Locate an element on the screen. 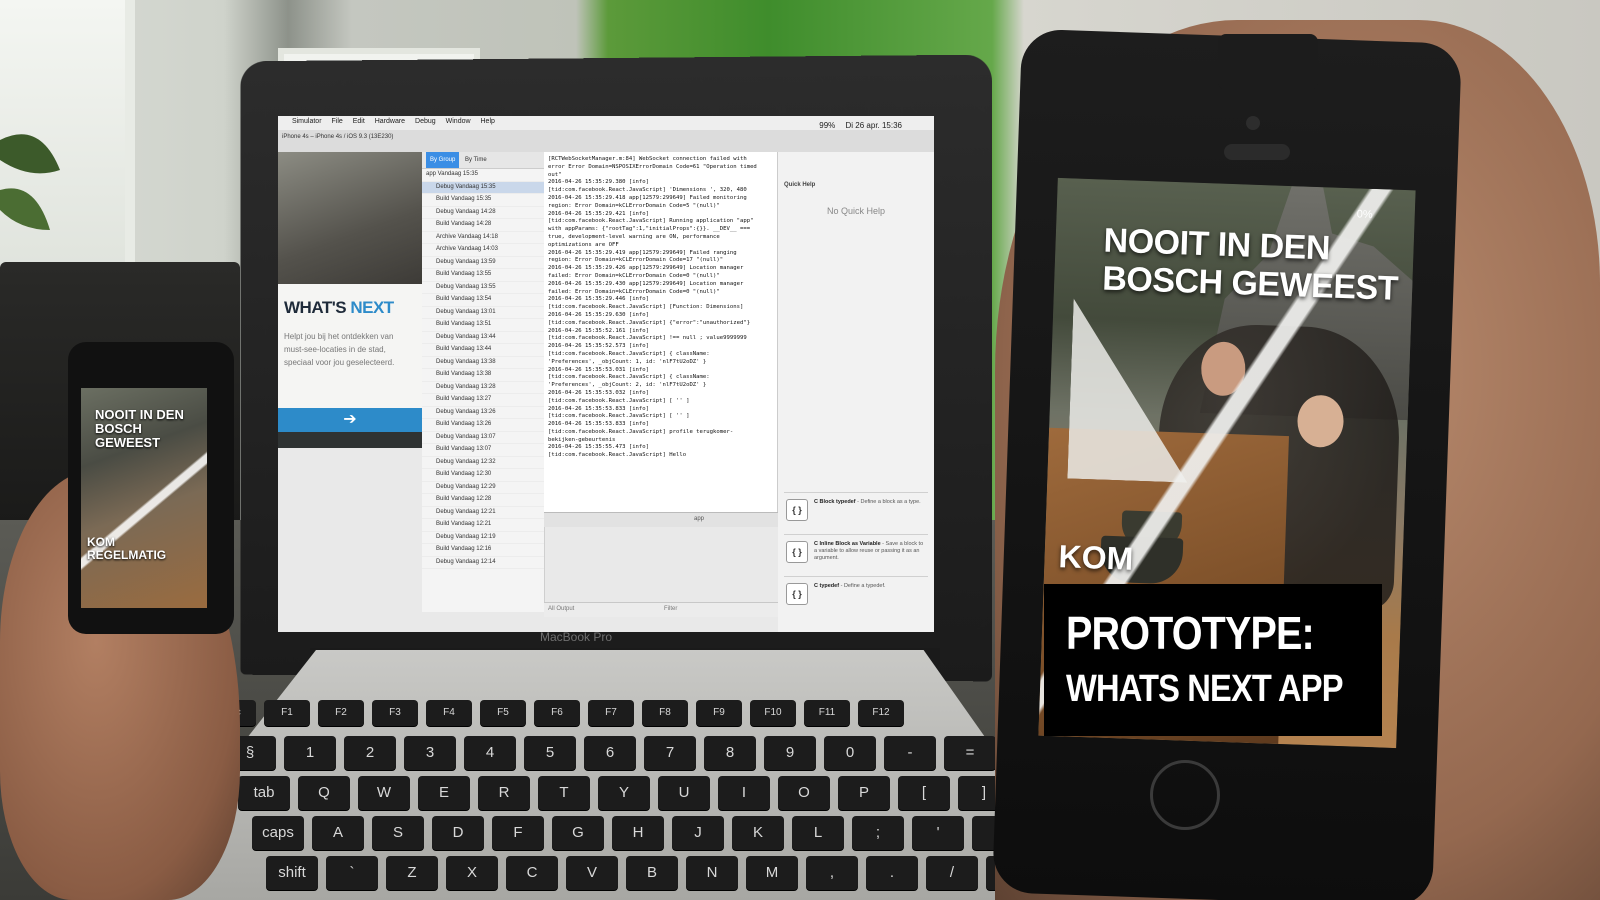  keyboard-key: 1 is located at coordinates (310, 753).